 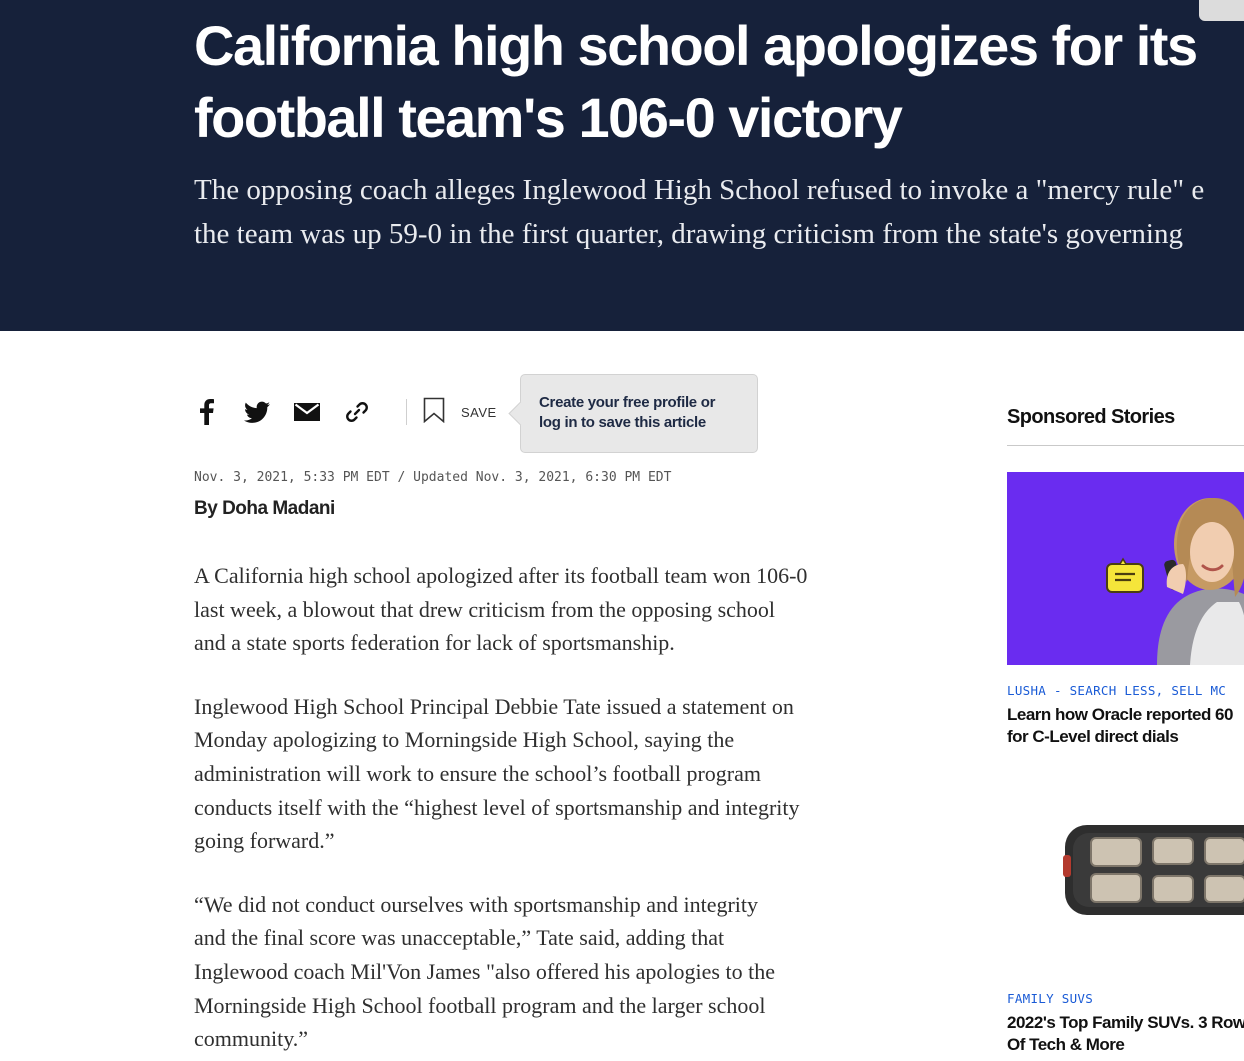 I want to click on link-icon, so click(x=357, y=412).